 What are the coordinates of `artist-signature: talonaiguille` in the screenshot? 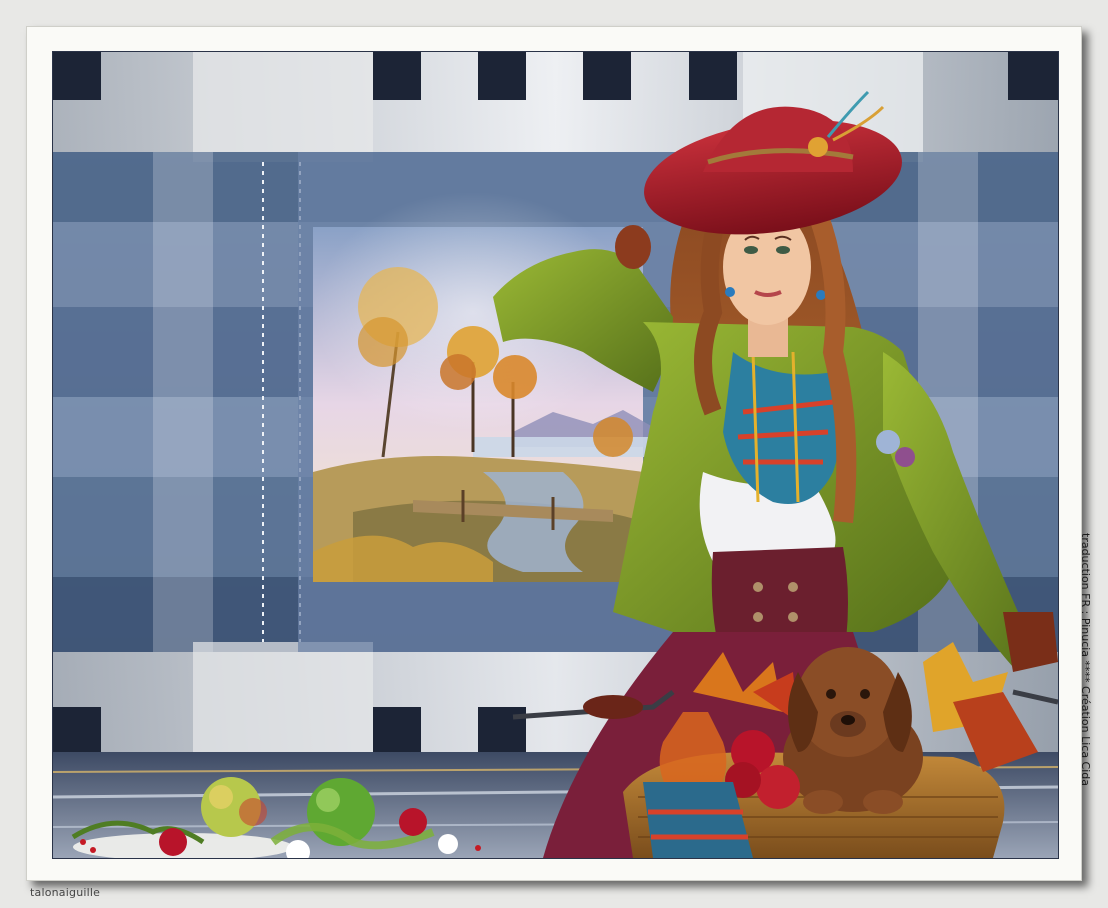 It's located at (65, 892).